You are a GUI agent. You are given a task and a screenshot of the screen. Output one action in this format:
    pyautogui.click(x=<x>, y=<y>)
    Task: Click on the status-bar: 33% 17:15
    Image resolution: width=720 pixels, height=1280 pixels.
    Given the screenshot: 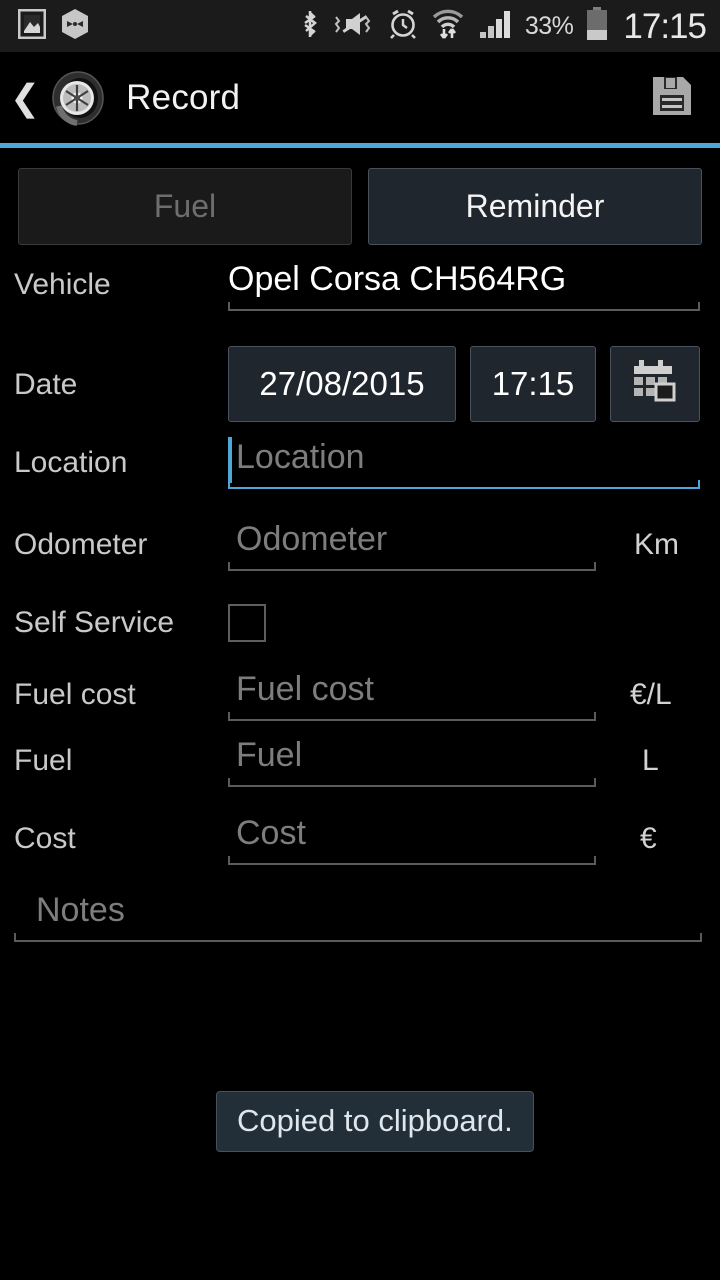 What is the action you would take?
    pyautogui.click(x=360, y=26)
    